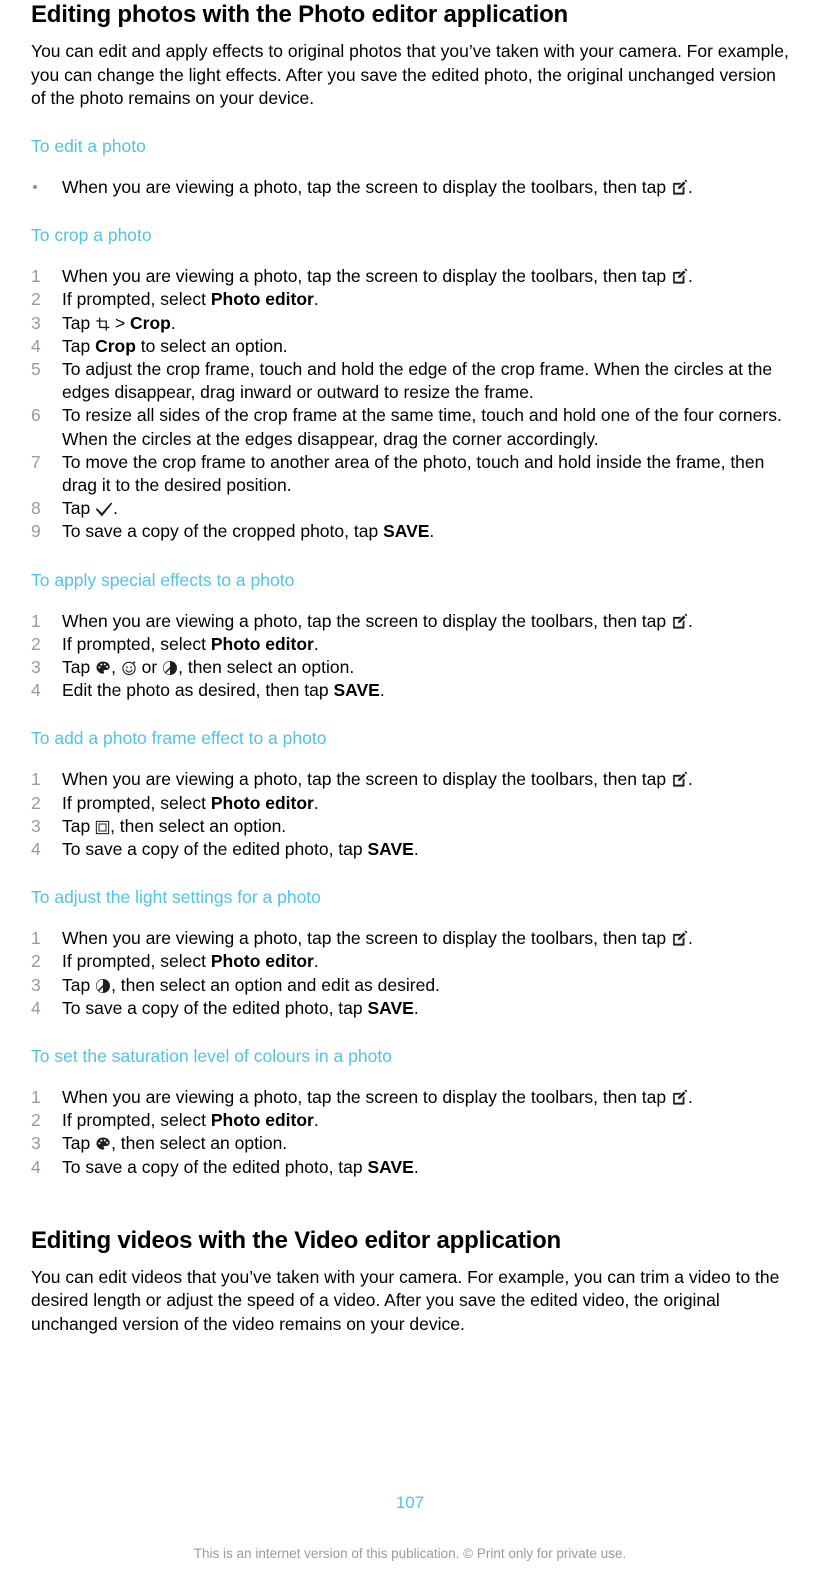  What do you see at coordinates (170, 668) in the screenshot?
I see `contrast-icon` at bounding box center [170, 668].